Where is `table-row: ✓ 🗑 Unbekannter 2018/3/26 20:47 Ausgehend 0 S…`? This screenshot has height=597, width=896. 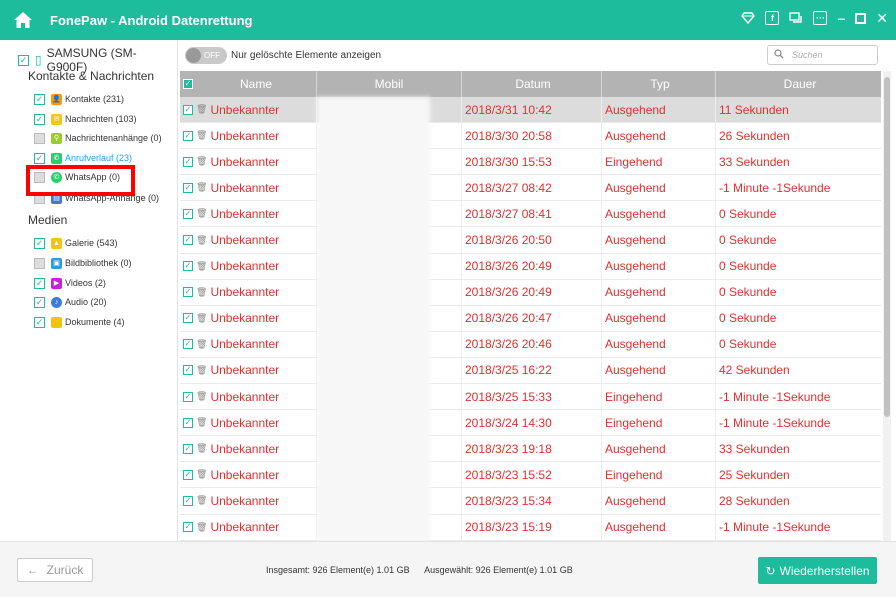 table-row: ✓ 🗑 Unbekannter 2018/3/26 20:47 Ausgehend 0 S… is located at coordinates (530, 318).